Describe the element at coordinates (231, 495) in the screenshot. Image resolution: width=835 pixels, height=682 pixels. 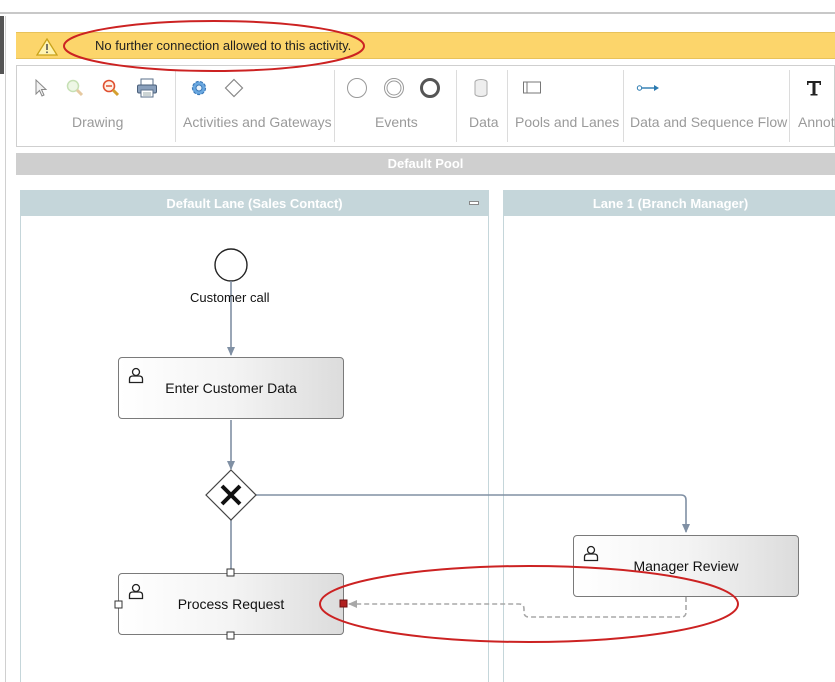
I see `exclusive-gateway` at that location.